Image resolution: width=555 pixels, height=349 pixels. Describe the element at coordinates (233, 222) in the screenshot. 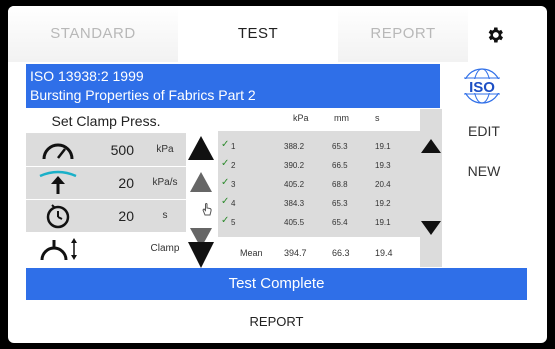

I see `row-id: 5` at that location.